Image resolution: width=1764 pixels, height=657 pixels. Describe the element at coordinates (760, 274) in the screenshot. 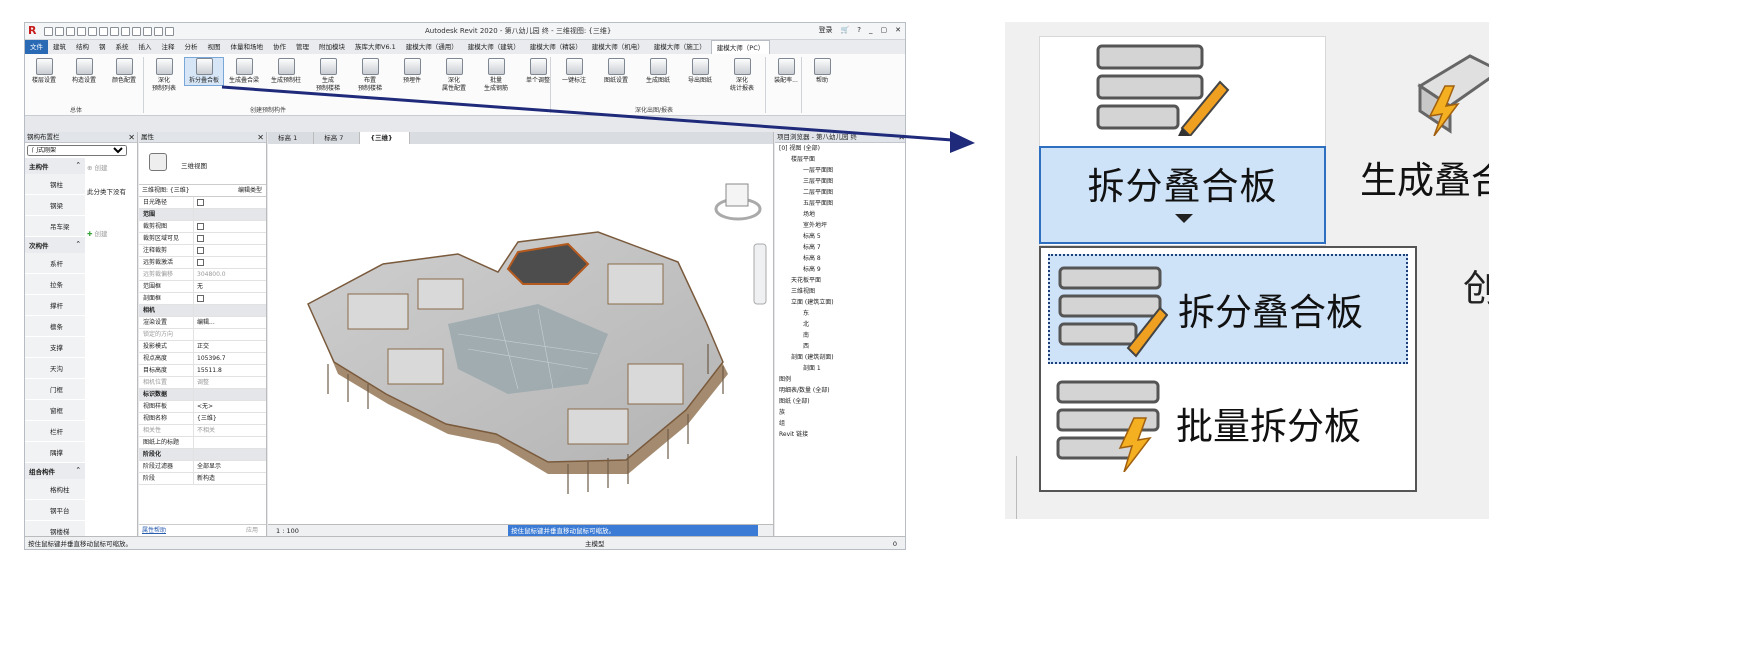

I see `navigation-bar` at that location.